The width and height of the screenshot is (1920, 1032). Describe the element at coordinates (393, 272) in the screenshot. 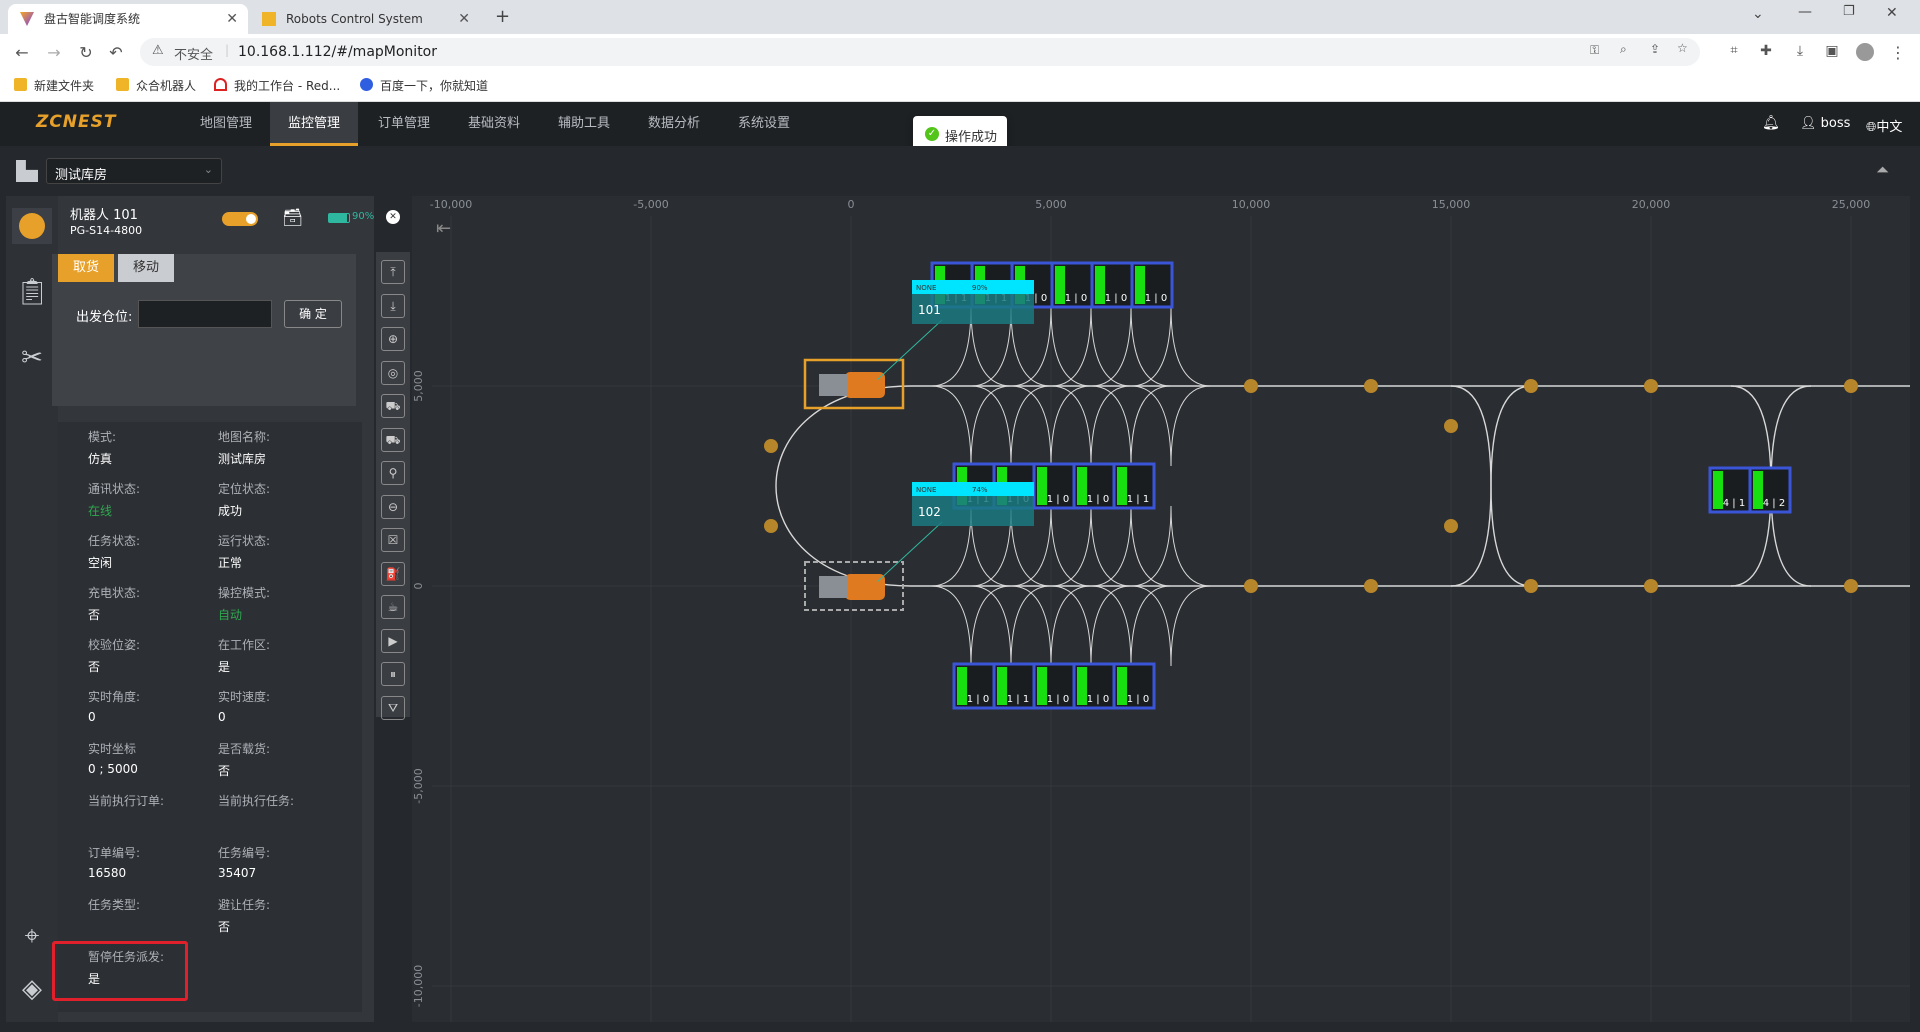

I see `upload-icon: ⤒` at that location.